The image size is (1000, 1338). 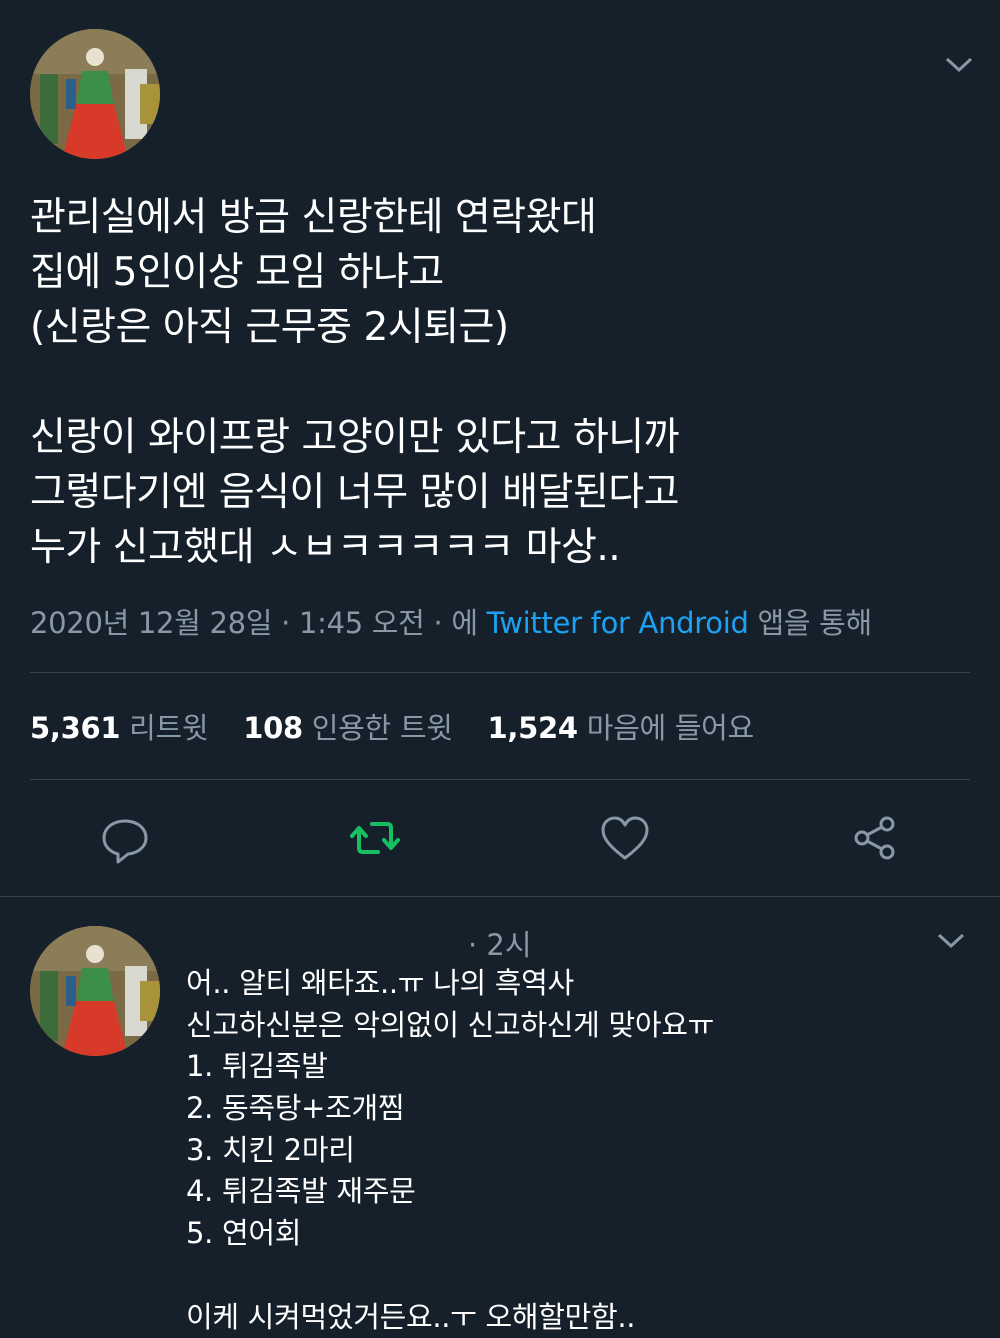 What do you see at coordinates (500, 547) in the screenshot?
I see `tweet-line: 누가 신고했대 ㅅㅂㅋㅋㅋㅋㅋ 마상..` at bounding box center [500, 547].